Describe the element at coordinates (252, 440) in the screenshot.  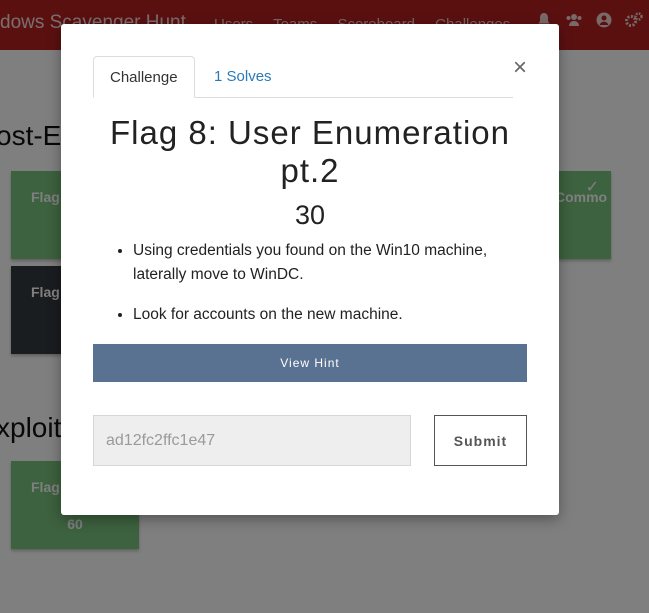
I see `flag-input` at that location.